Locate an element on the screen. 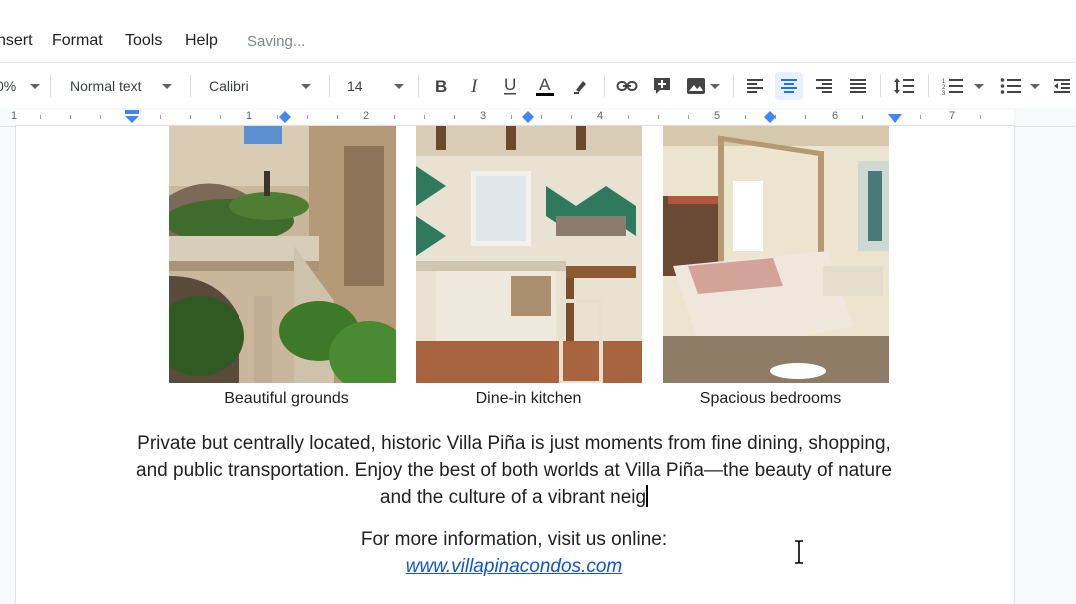 This screenshot has height=604, width=1076. highlighter-icon is located at coordinates (580, 87).